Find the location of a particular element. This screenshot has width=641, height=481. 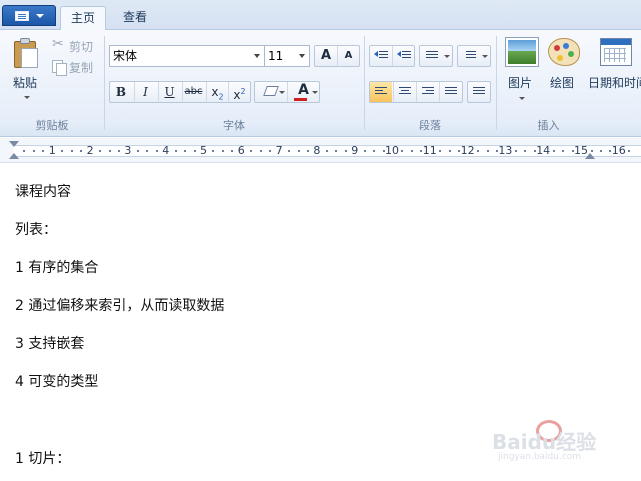

application-menu-button is located at coordinates (29, 15).